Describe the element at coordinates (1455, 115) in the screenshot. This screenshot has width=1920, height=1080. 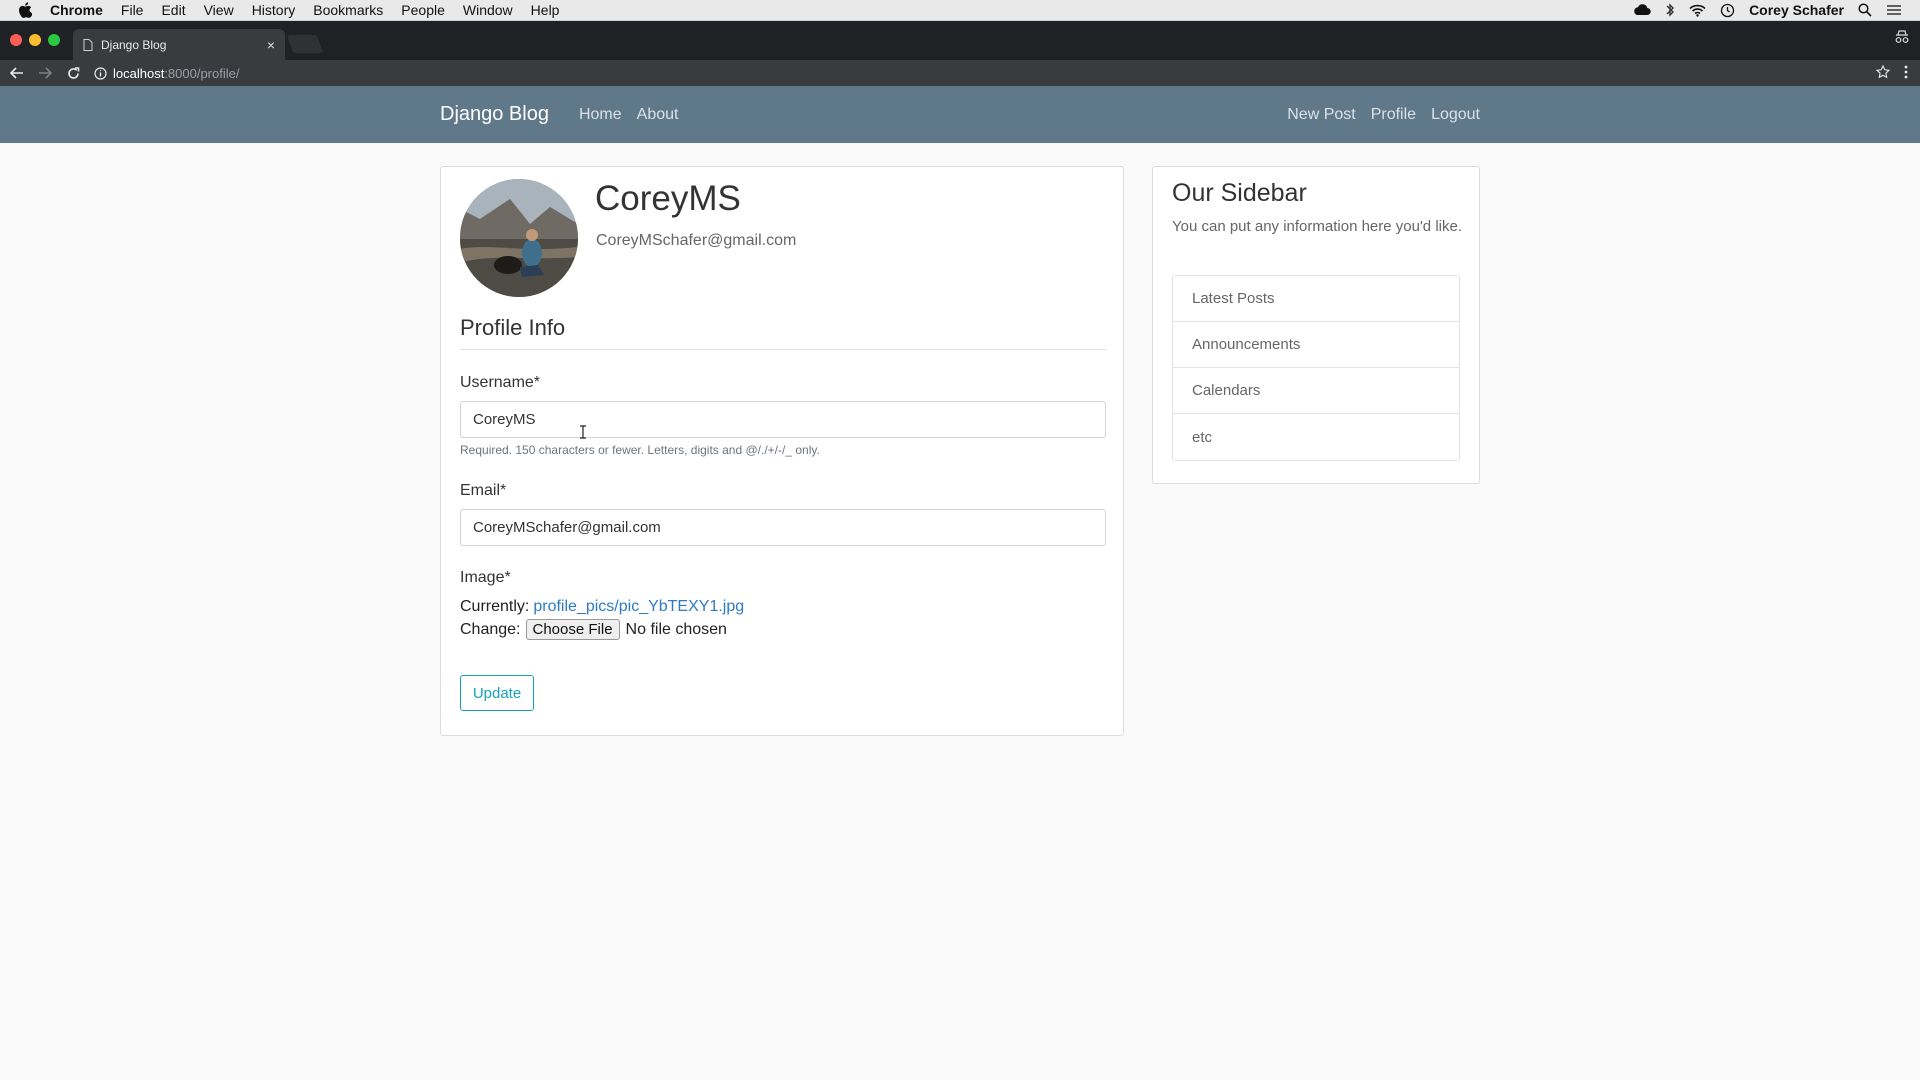
I see `nav-logout-link: Logout` at that location.